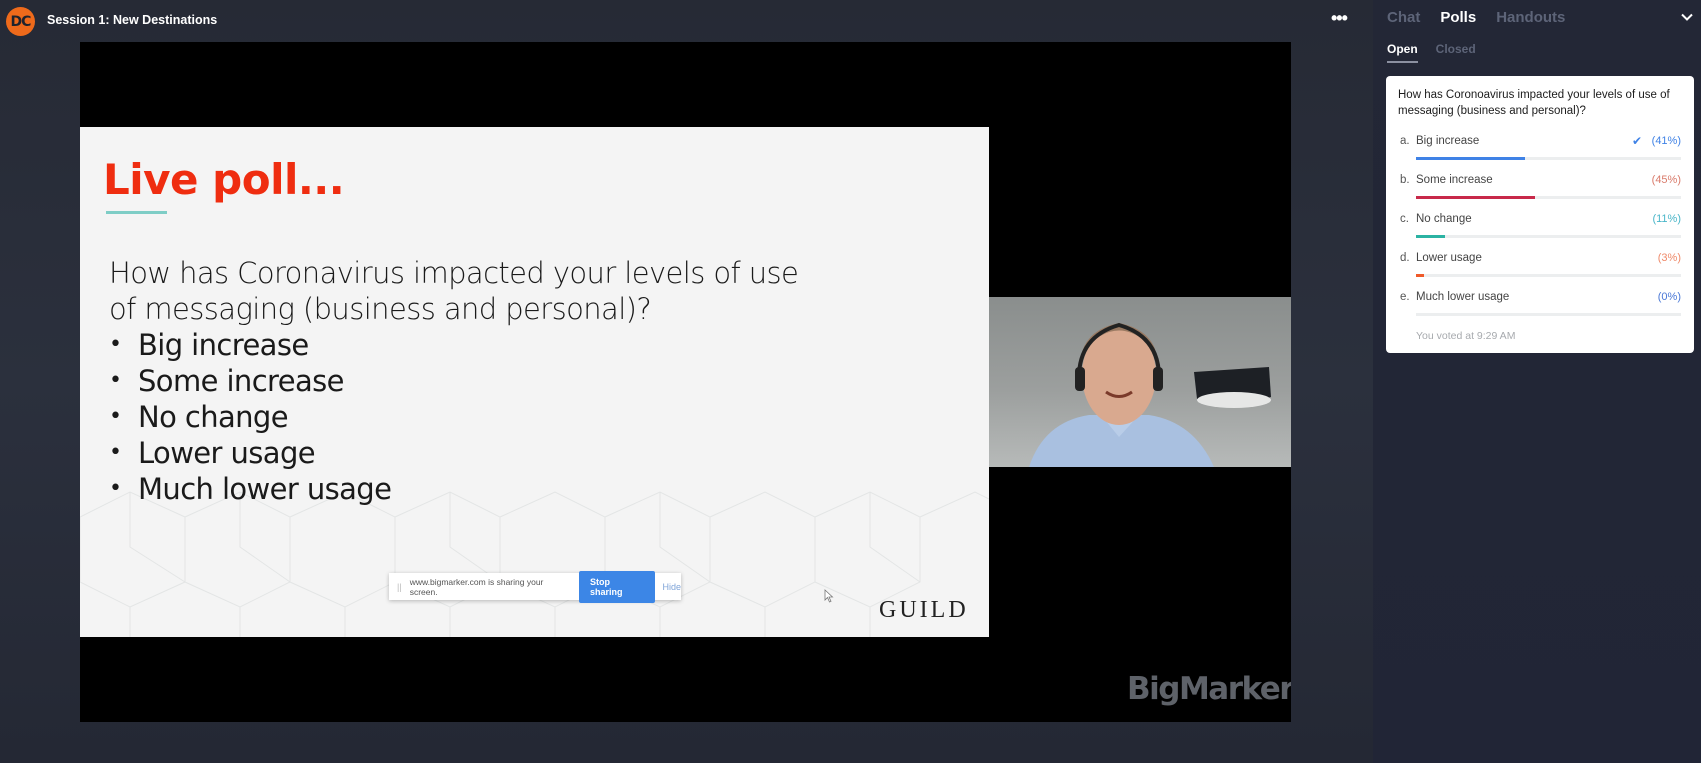 Image resolution: width=1701 pixels, height=763 pixels. What do you see at coordinates (399, 587) in the screenshot?
I see `drag-handle-icon: ||` at bounding box center [399, 587].